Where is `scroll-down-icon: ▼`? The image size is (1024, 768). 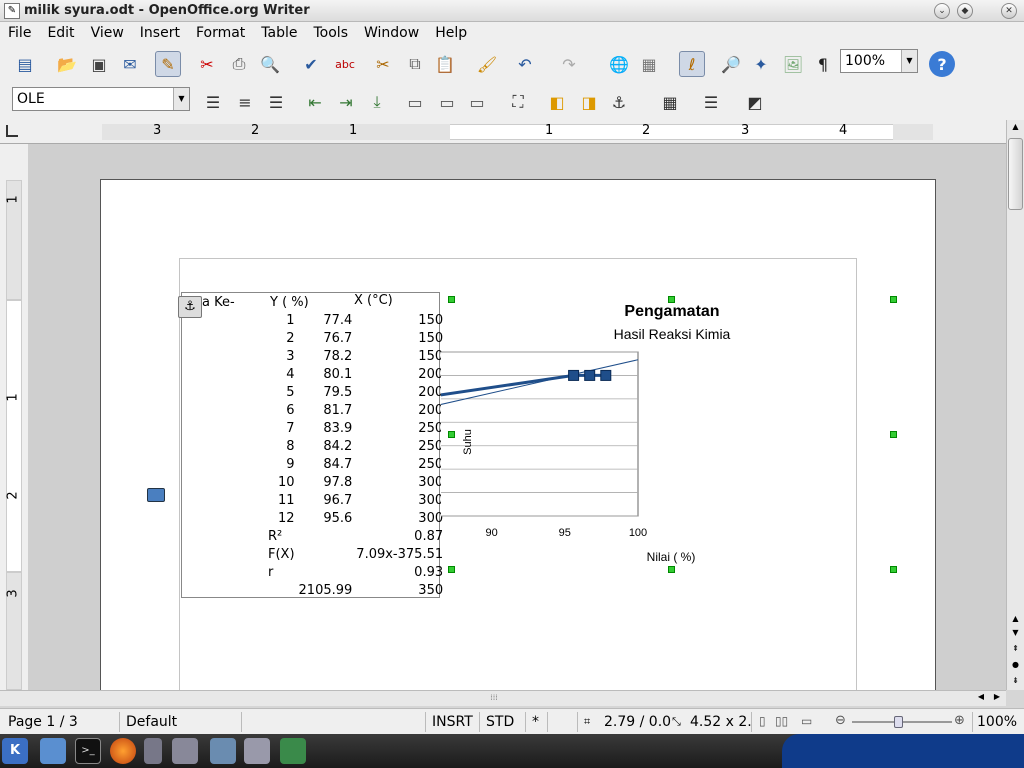
scroll-down-icon: ▼ is located at coordinates (1015, 634).